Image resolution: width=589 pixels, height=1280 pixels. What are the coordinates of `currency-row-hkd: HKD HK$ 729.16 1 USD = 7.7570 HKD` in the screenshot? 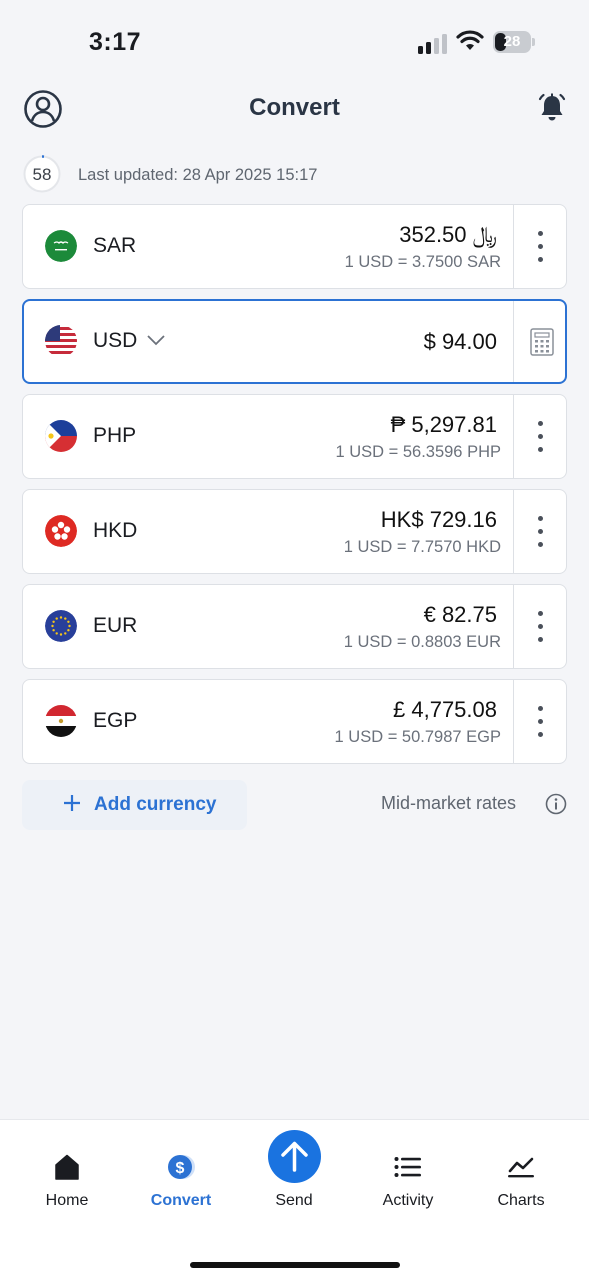 It's located at (294, 531).